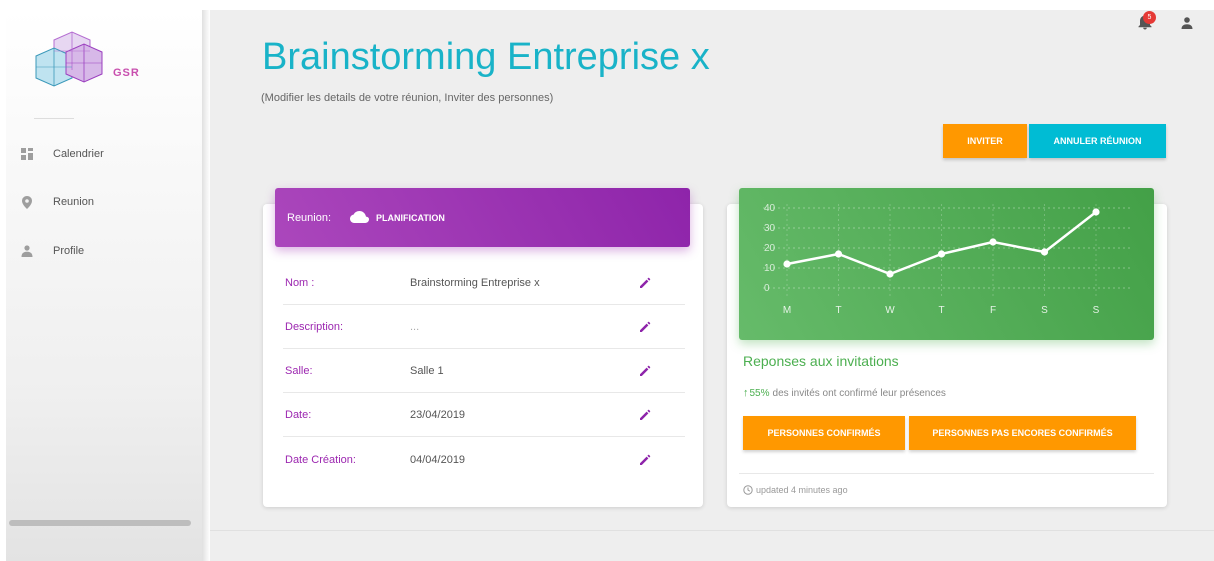 Image resolution: width=1214 pixels, height=561 pixels. Describe the element at coordinates (787, 310) in the screenshot. I see `x-tick-label: M` at that location.